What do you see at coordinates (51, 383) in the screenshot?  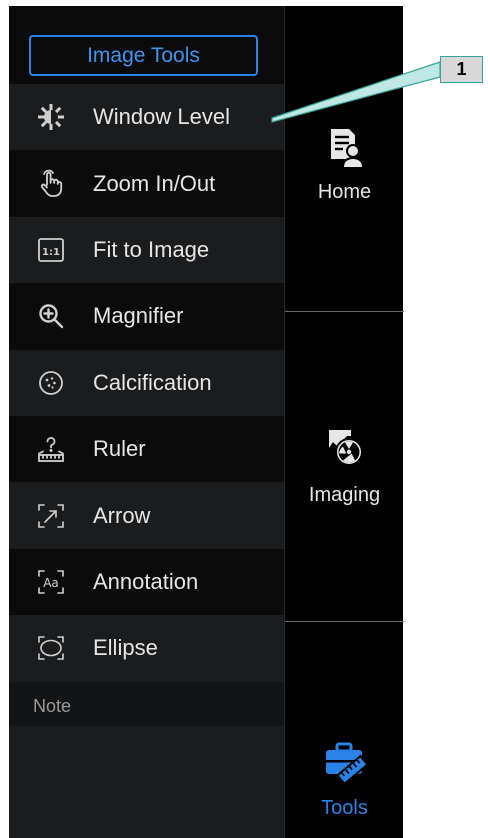 I see `calcification-icon` at bounding box center [51, 383].